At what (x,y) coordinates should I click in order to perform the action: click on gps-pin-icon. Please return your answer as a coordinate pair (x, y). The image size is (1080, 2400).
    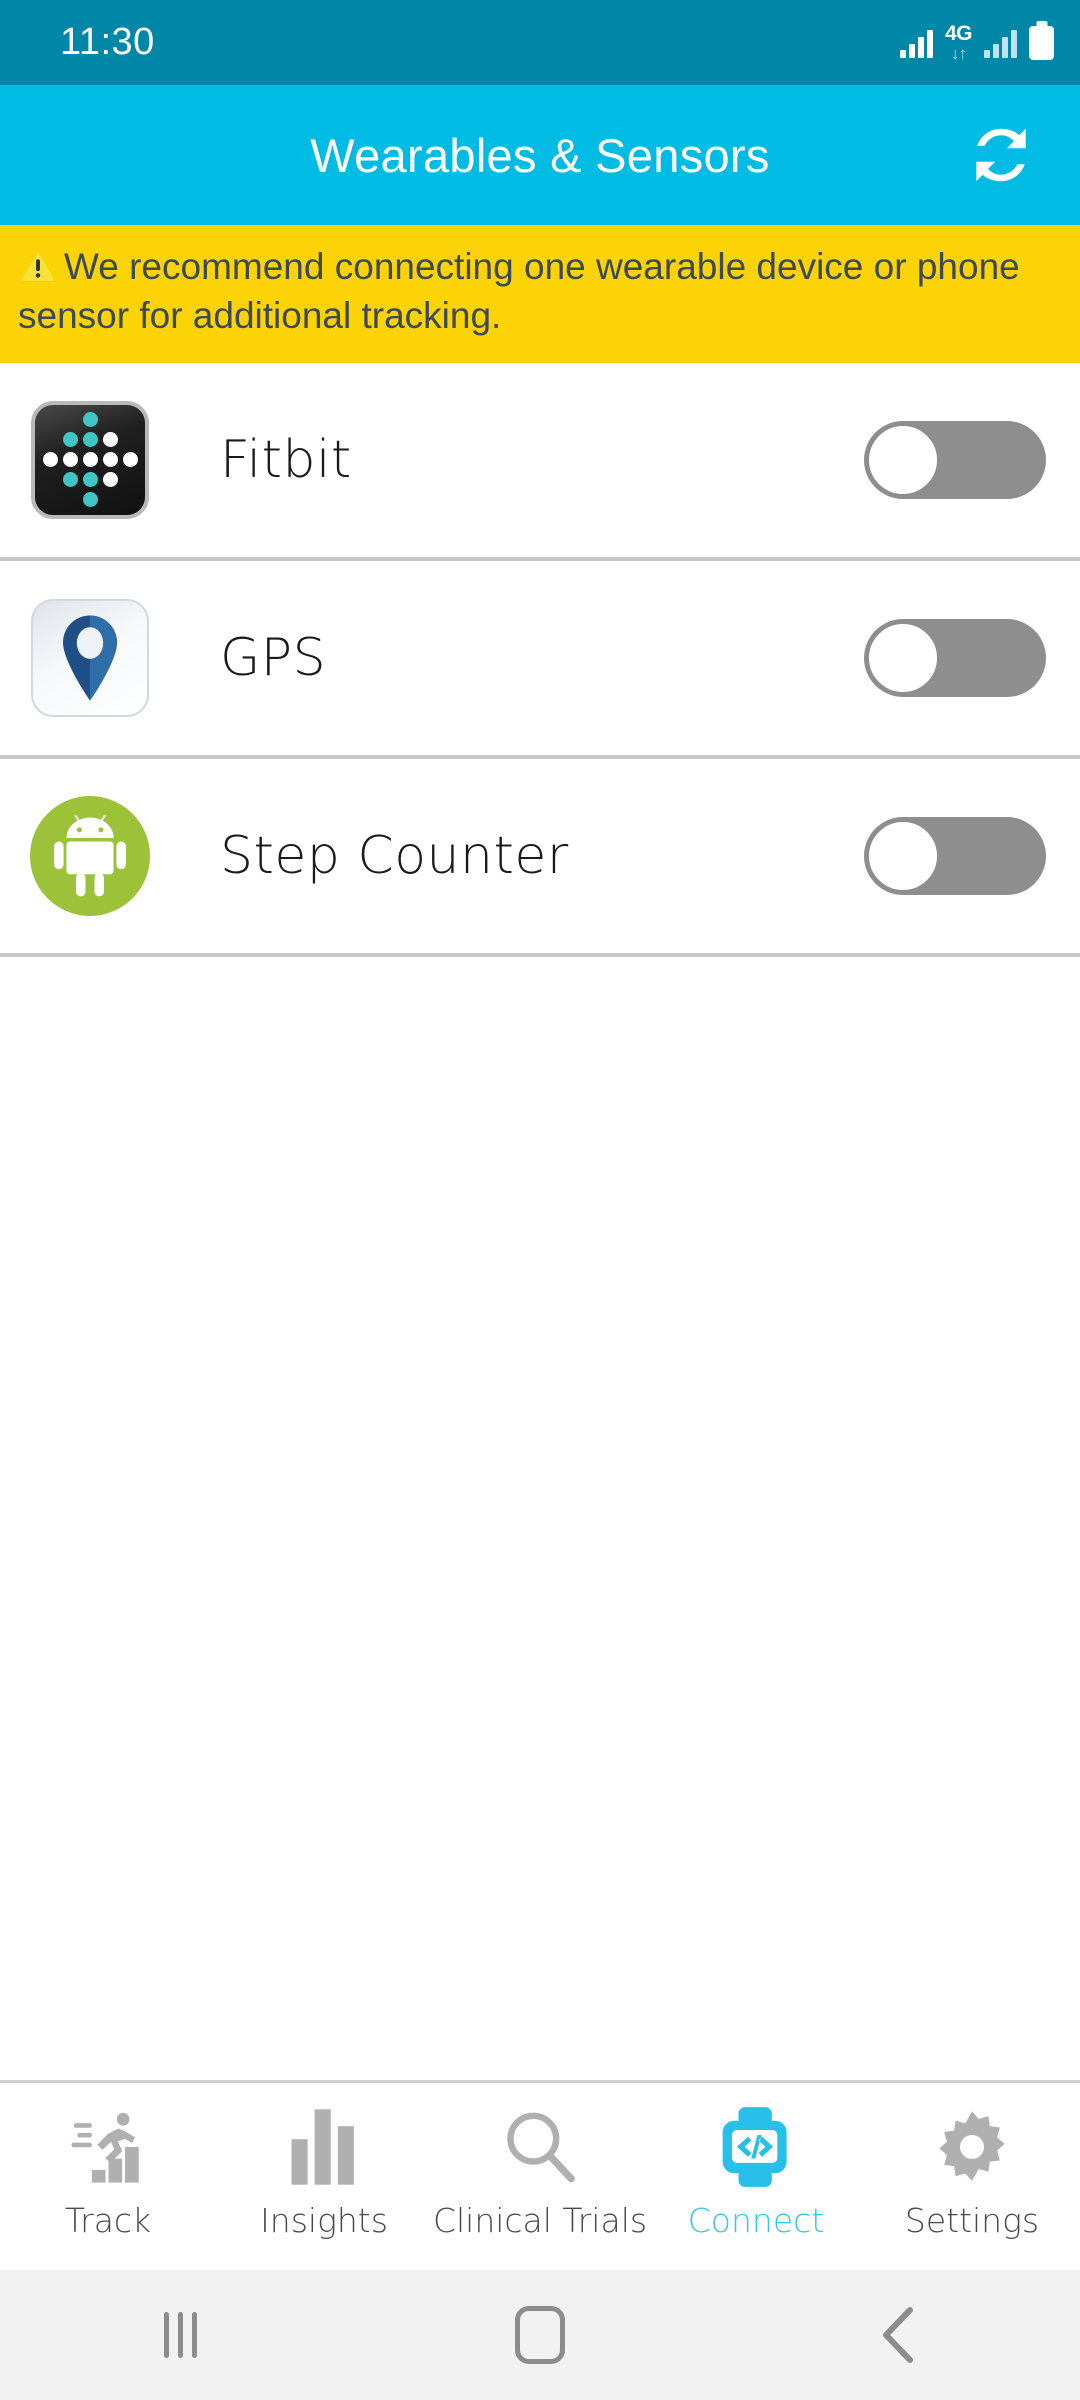
    Looking at the image, I should click on (90, 657).